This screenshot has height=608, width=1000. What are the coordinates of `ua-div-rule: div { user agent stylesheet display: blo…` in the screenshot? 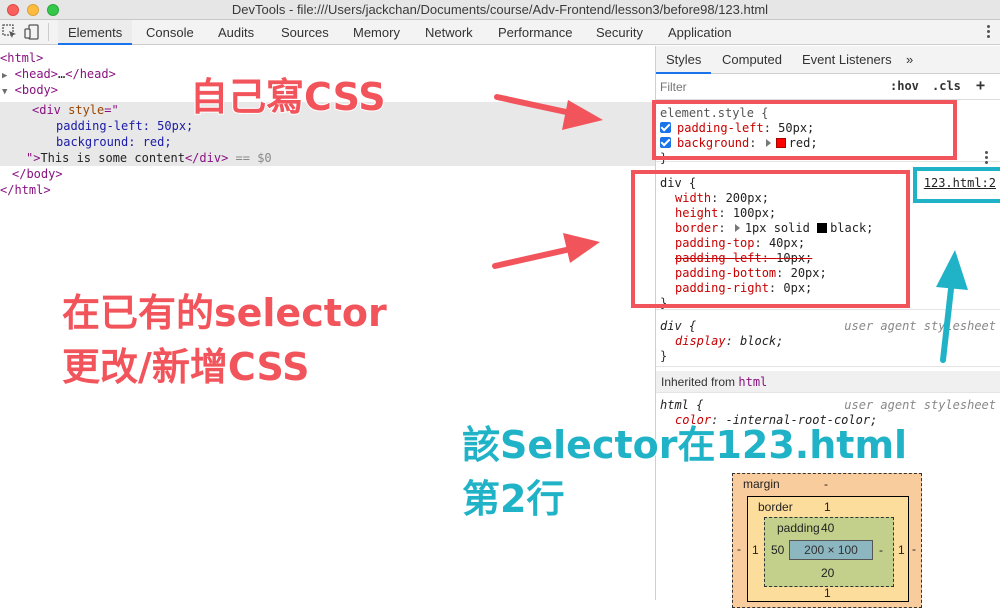 It's located at (828, 342).